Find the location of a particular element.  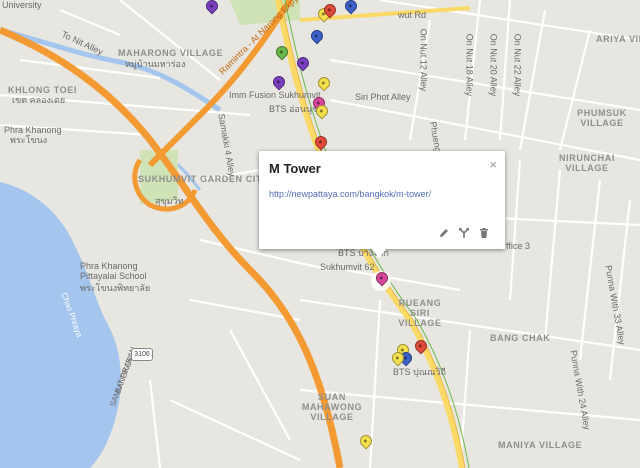

label-sukhumvit-62: Sukhumvit 62 is located at coordinates (347, 267).